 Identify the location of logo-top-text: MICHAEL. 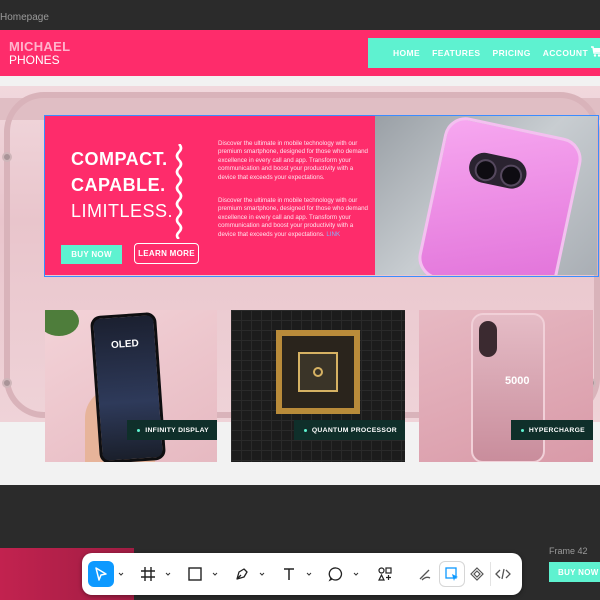
(39, 46).